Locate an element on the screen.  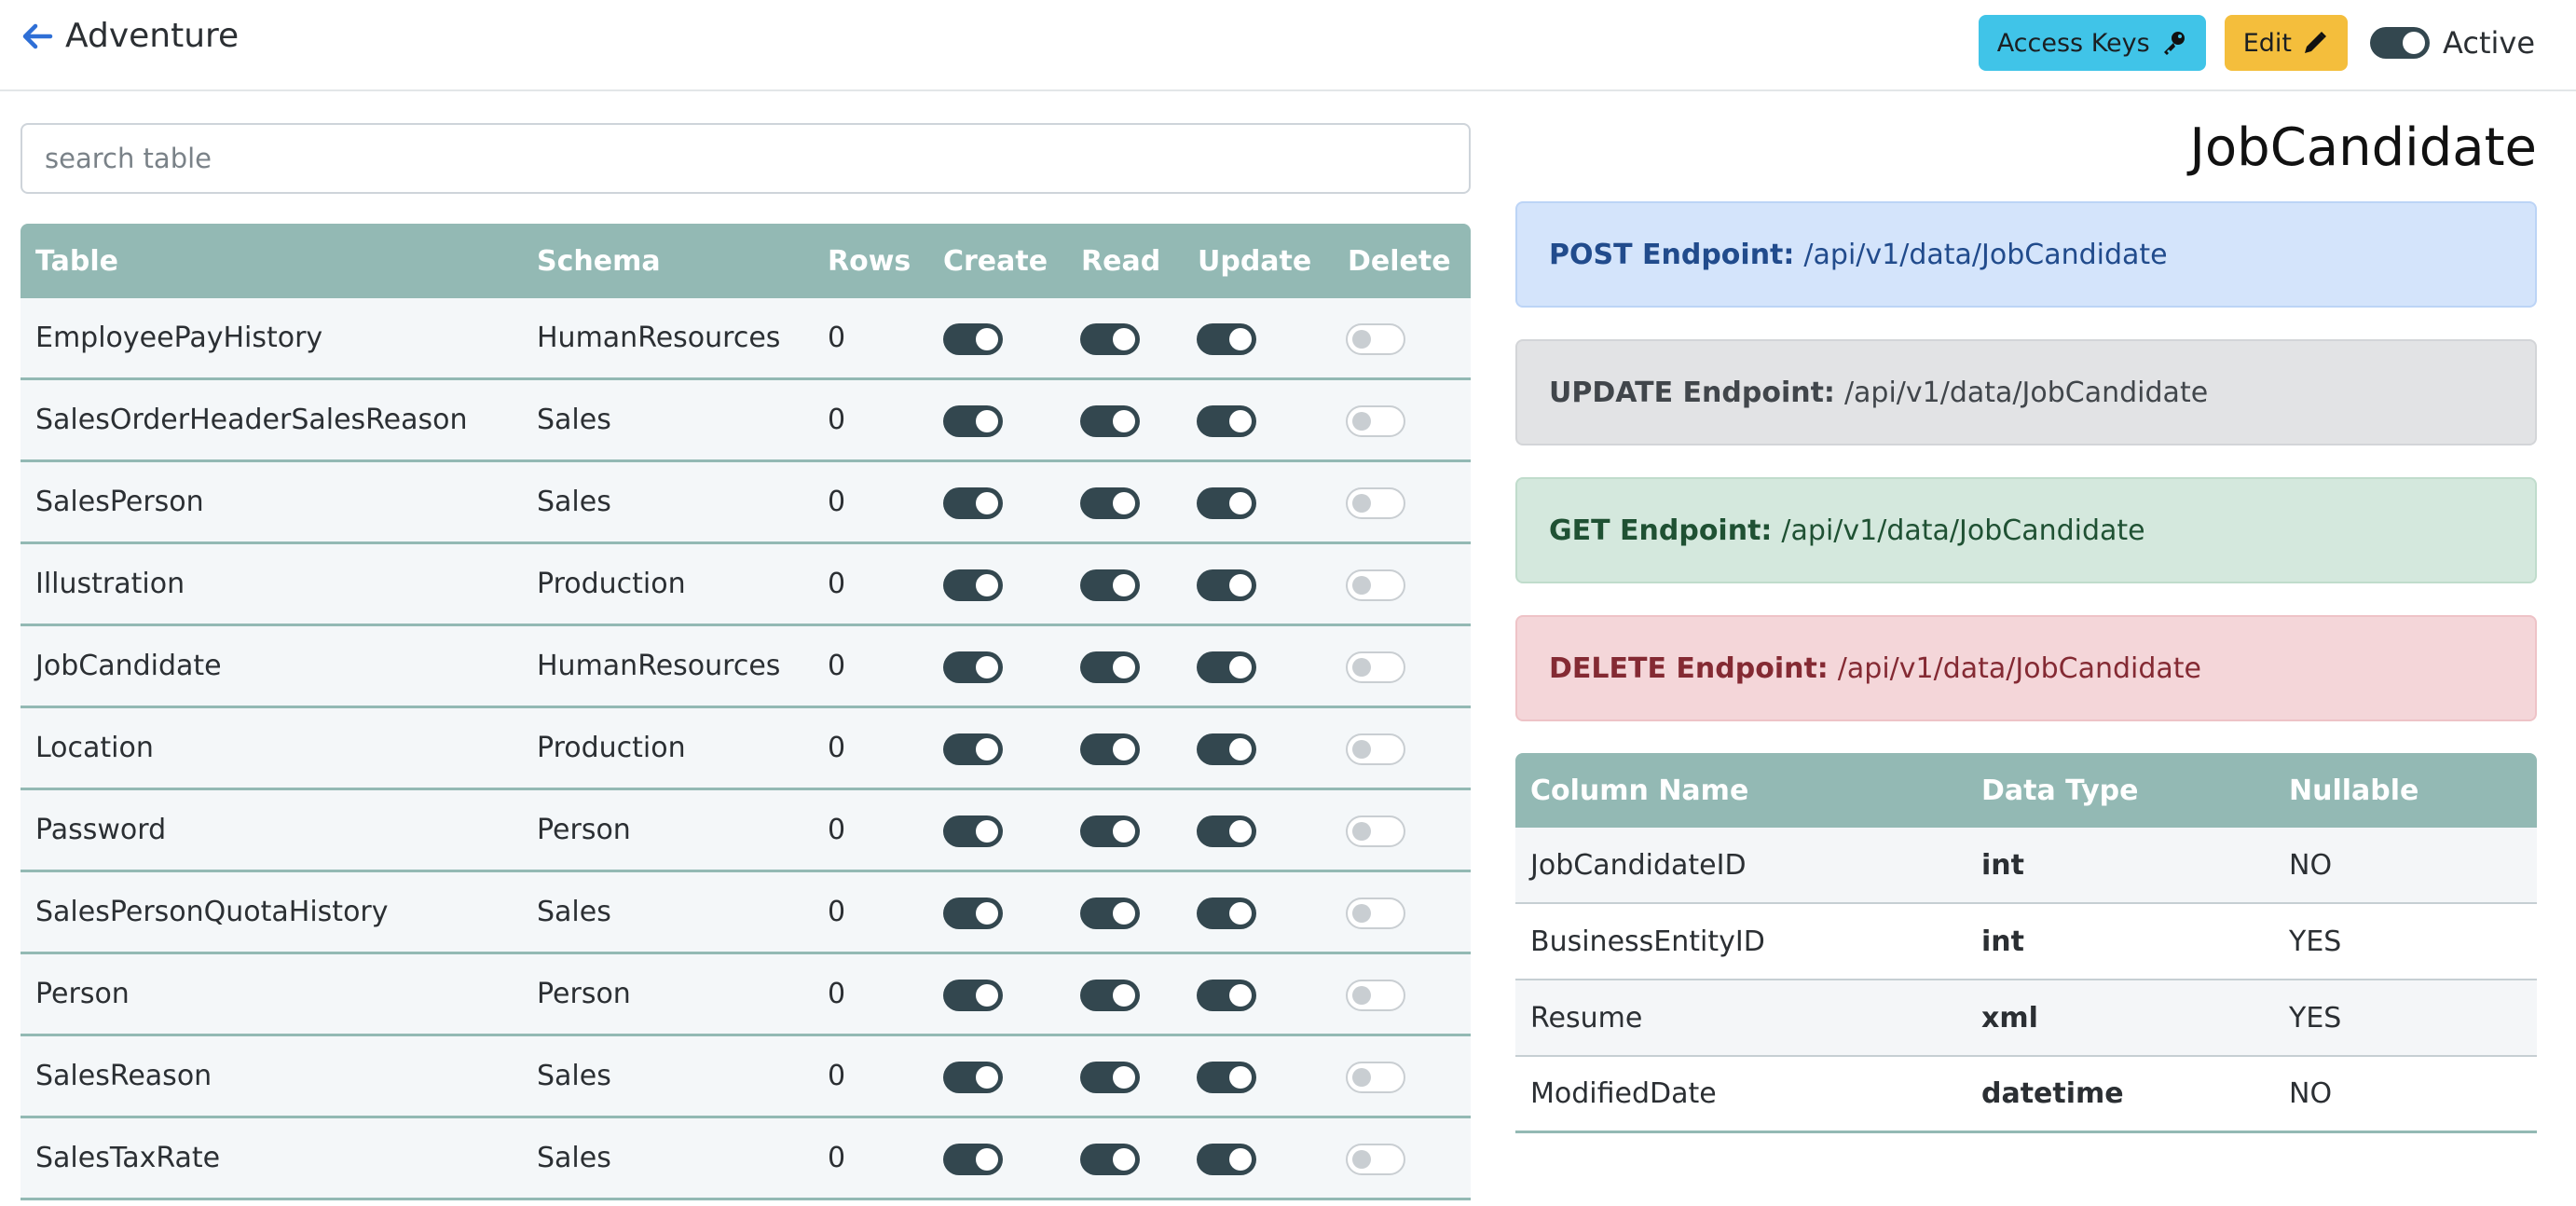
active-label: Active is located at coordinates (2489, 43).